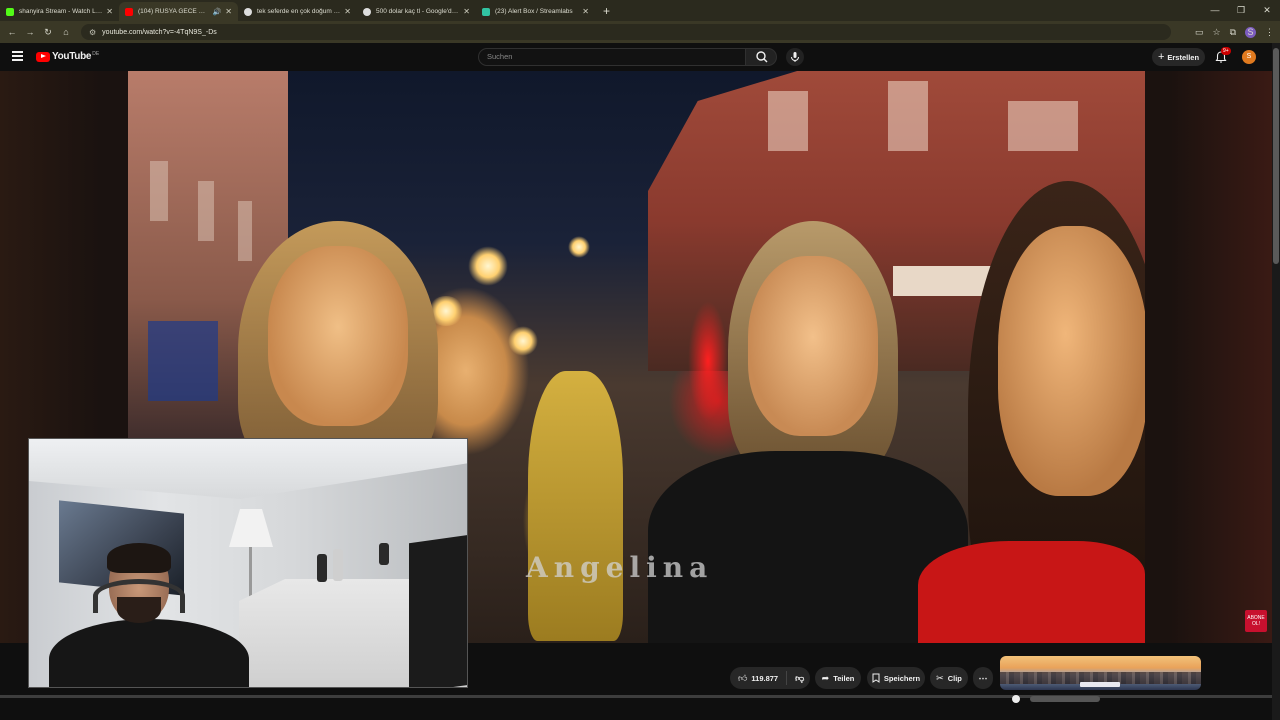 The width and height of the screenshot is (1280, 720). I want to click on clip-button: ✂ Clip, so click(949, 678).